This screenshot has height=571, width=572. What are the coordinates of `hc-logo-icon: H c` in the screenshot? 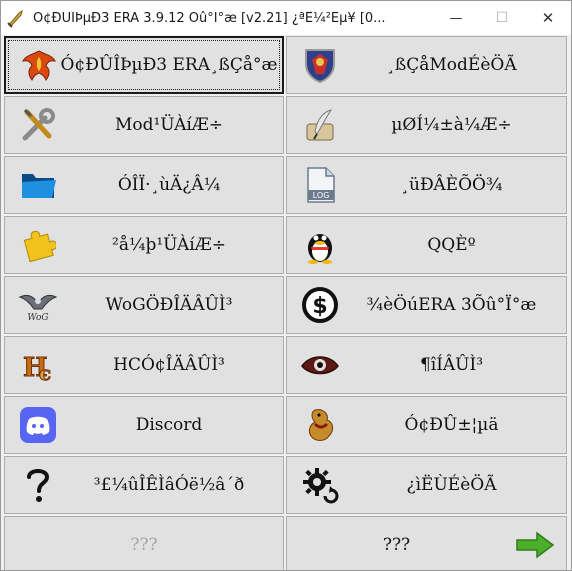 It's located at (38, 365).